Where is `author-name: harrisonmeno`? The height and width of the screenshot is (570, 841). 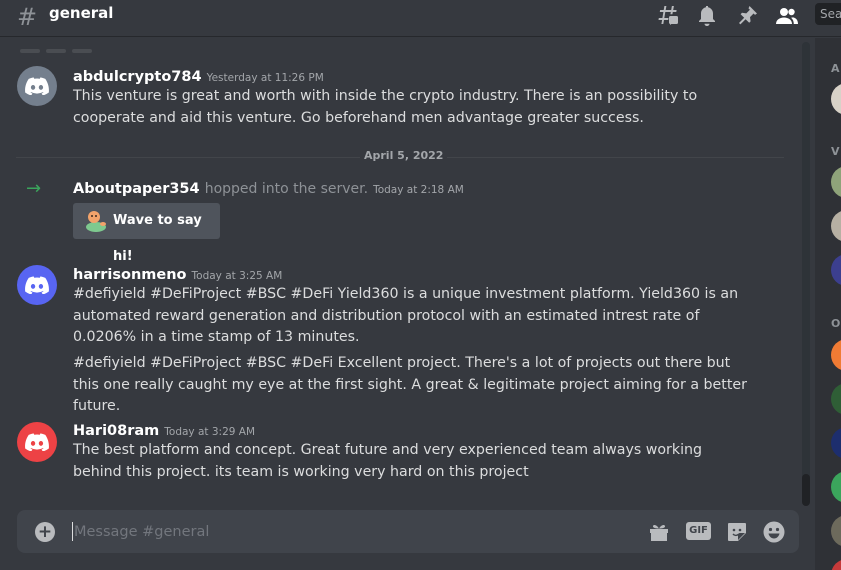
author-name: harrisonmeno is located at coordinates (130, 275).